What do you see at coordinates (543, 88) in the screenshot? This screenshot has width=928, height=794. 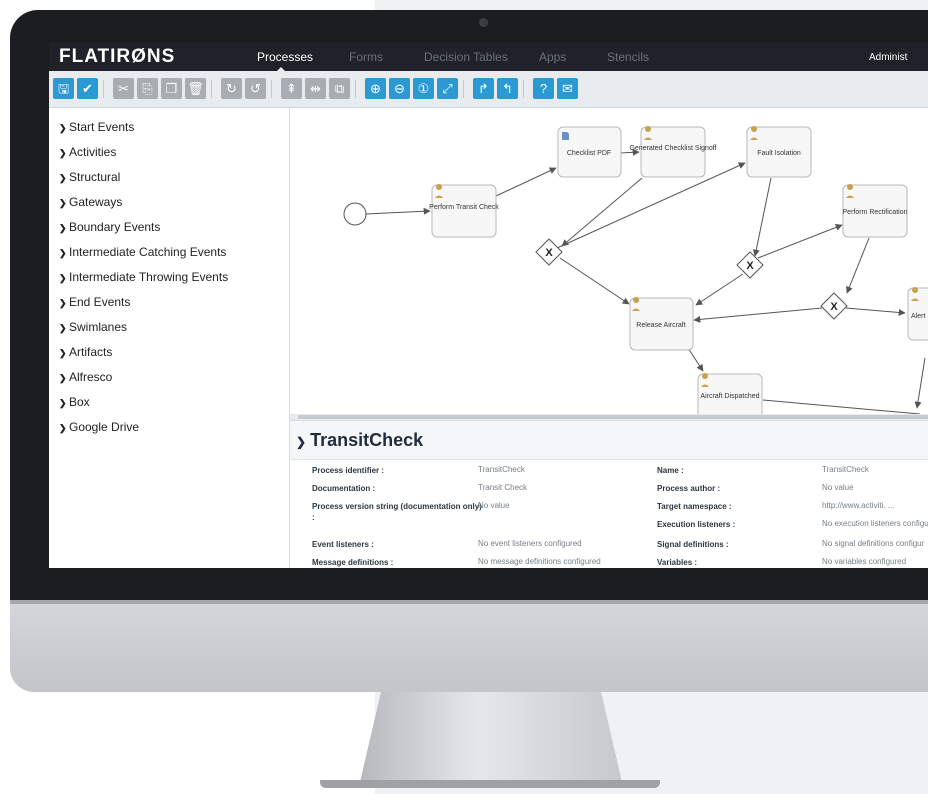 I see `help-button: ?` at bounding box center [543, 88].